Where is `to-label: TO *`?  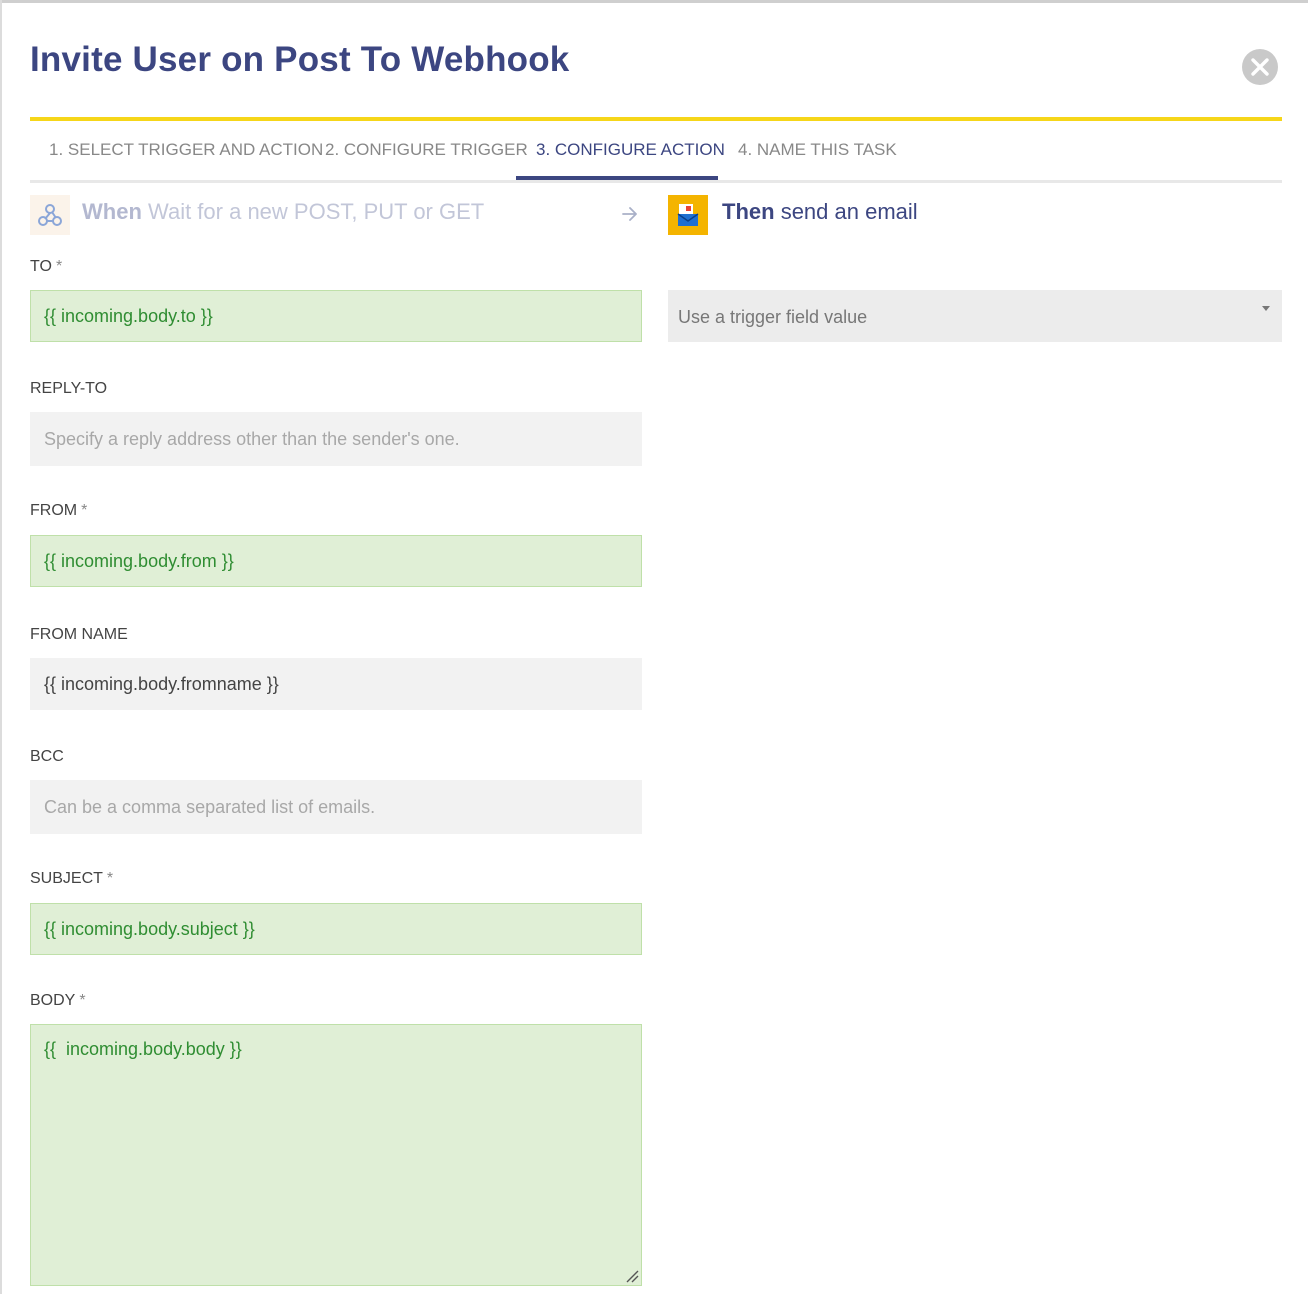
to-label: TO * is located at coordinates (46, 266).